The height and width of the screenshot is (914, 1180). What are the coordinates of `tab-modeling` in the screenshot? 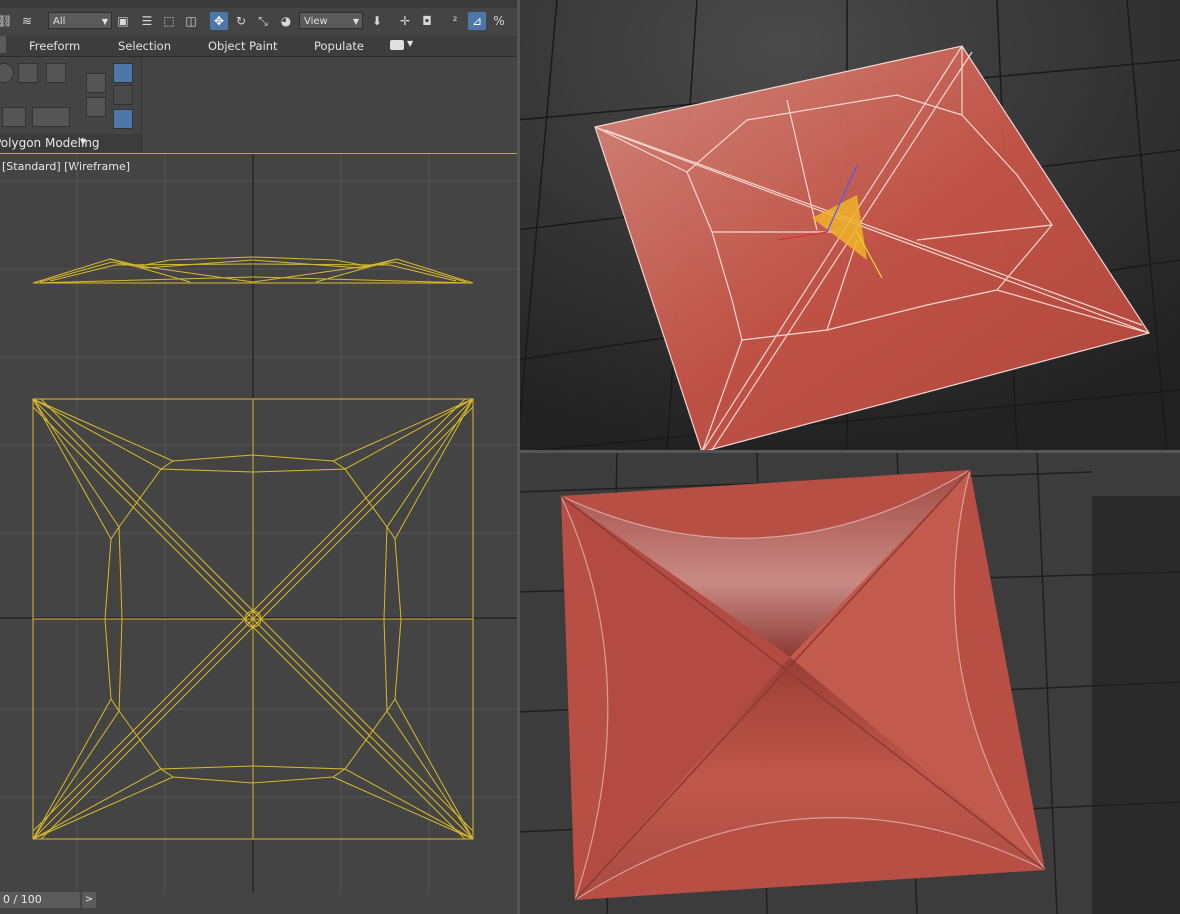 It's located at (3, 44).